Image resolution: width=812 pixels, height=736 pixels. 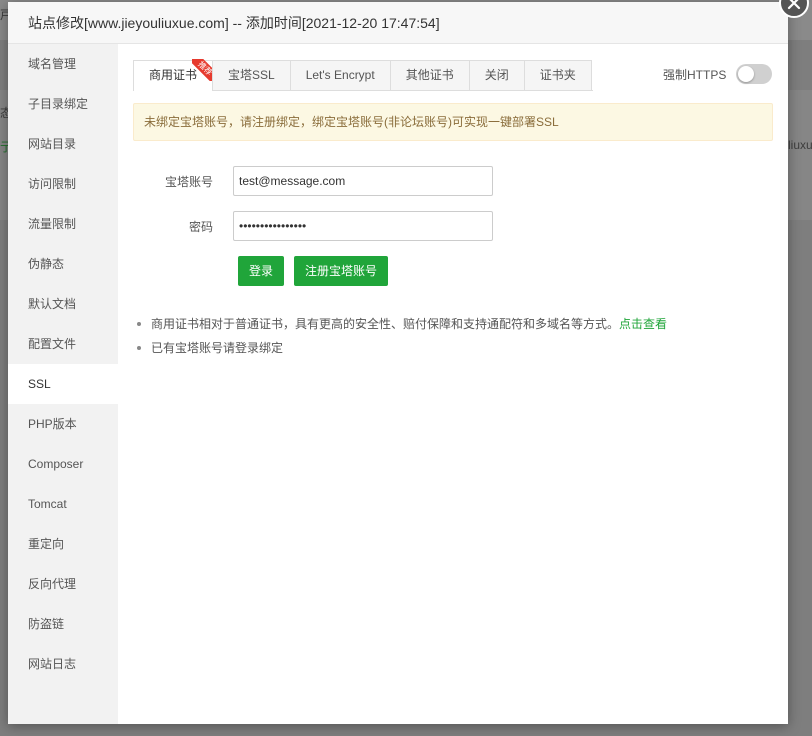 What do you see at coordinates (453, 348) in the screenshot?
I see `tip-item: 已有宝塔账号请登录绑定` at bounding box center [453, 348].